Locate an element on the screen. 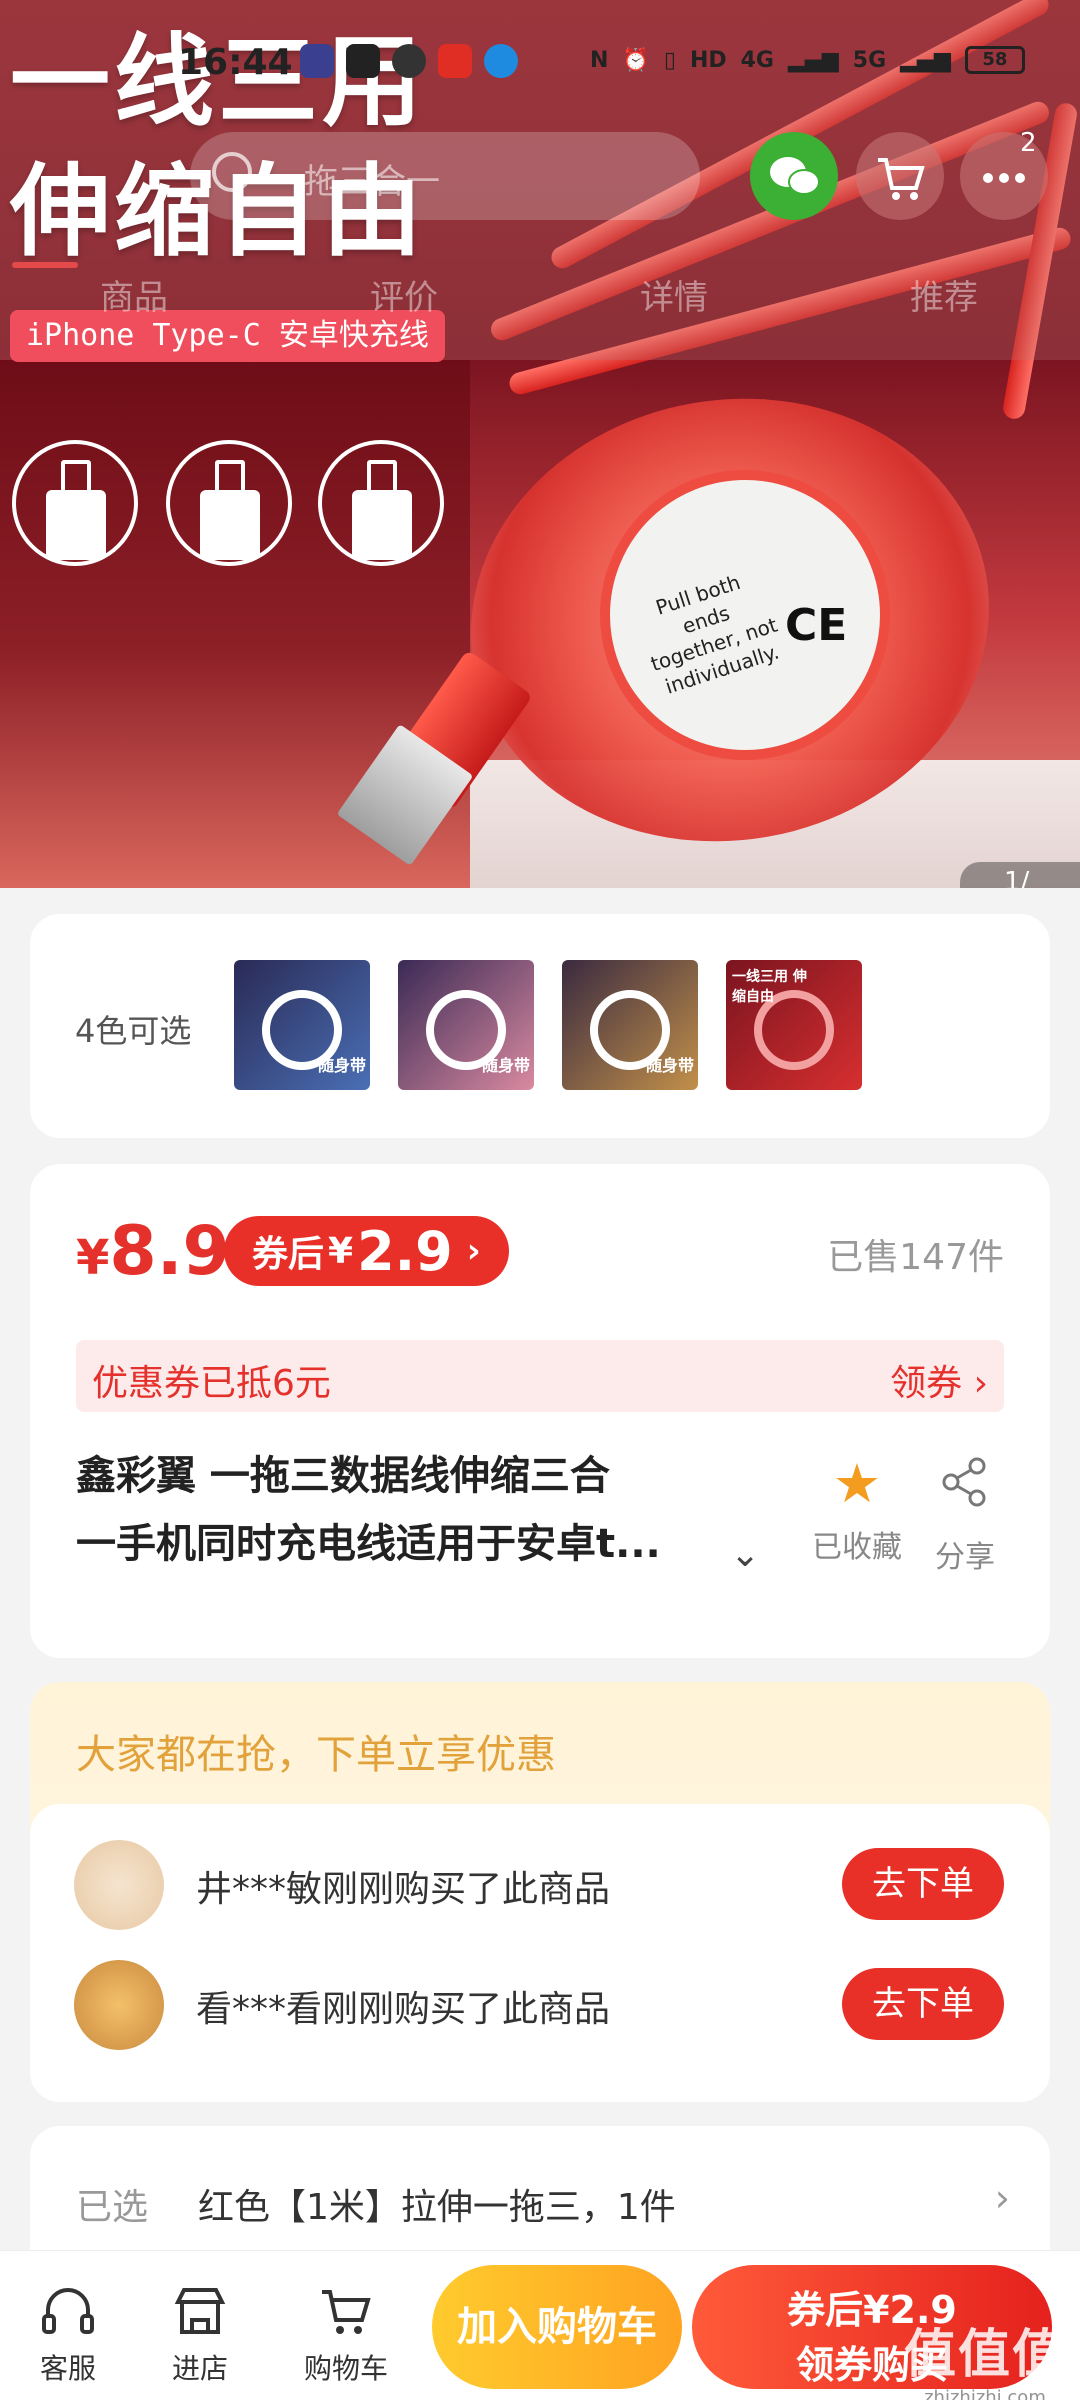 This screenshot has height=2400, width=1080. add-to-cart-button: 加入购物车 is located at coordinates (557, 2327).